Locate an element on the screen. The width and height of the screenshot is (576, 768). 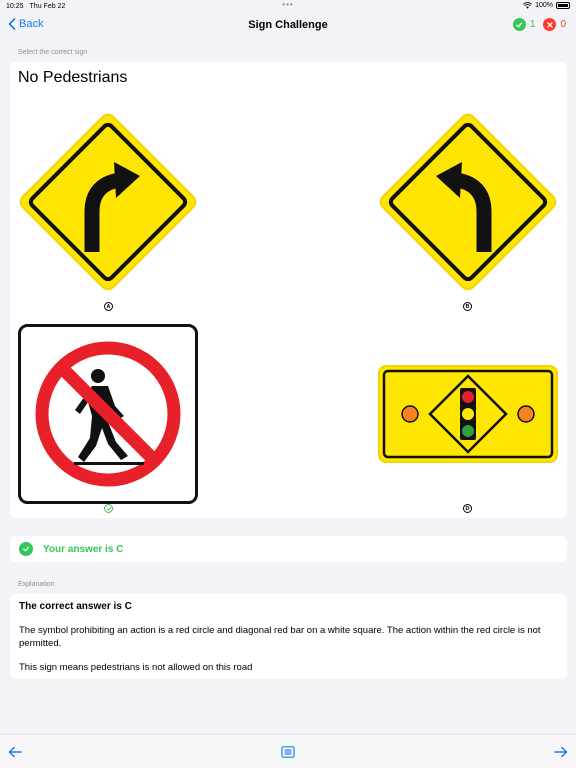
correct-check-icon is located at coordinates (519, 24).